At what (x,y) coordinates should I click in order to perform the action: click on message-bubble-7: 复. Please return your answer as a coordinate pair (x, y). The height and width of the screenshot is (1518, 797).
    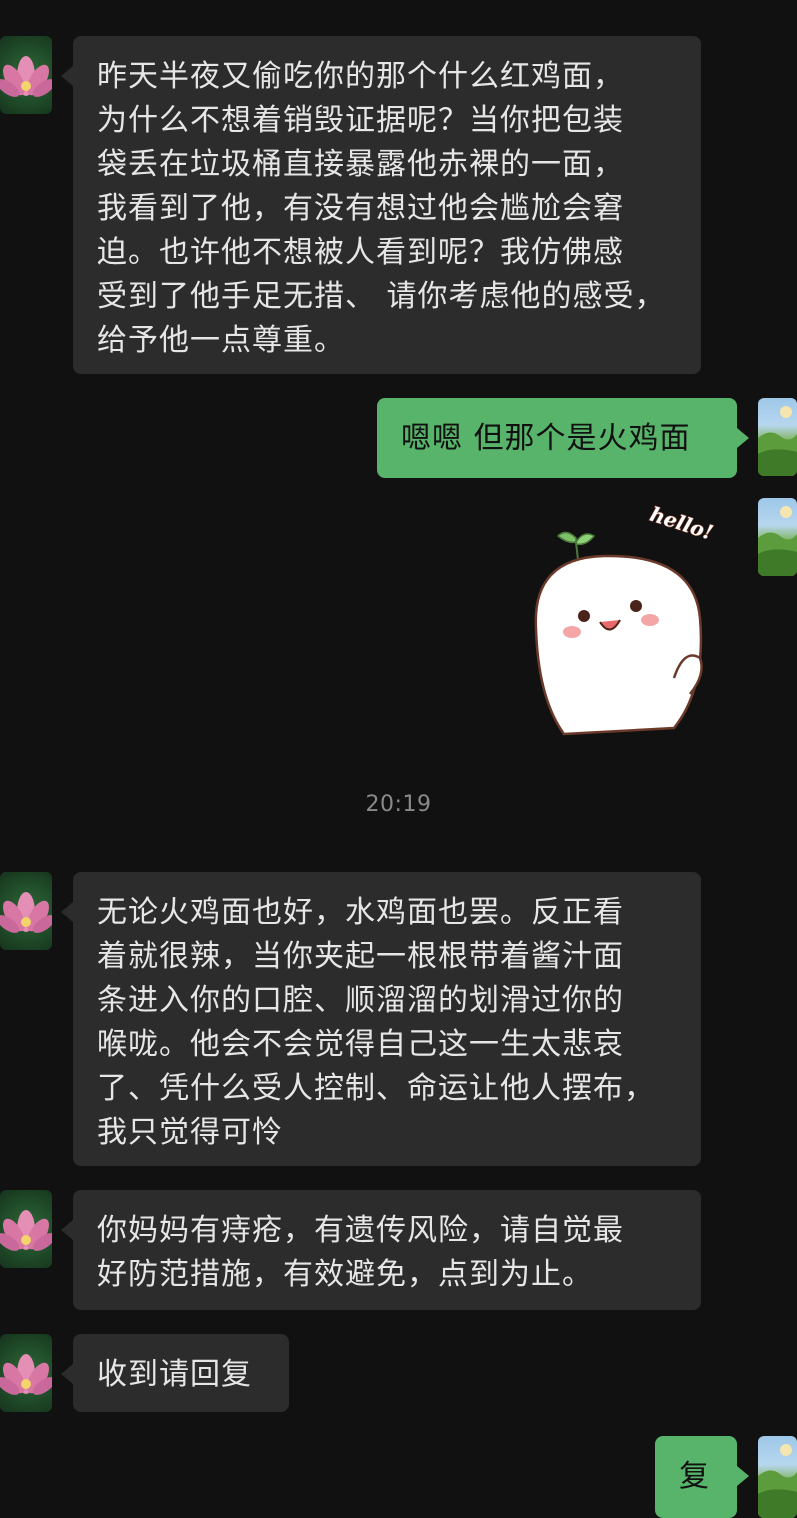
    Looking at the image, I should click on (702, 1477).